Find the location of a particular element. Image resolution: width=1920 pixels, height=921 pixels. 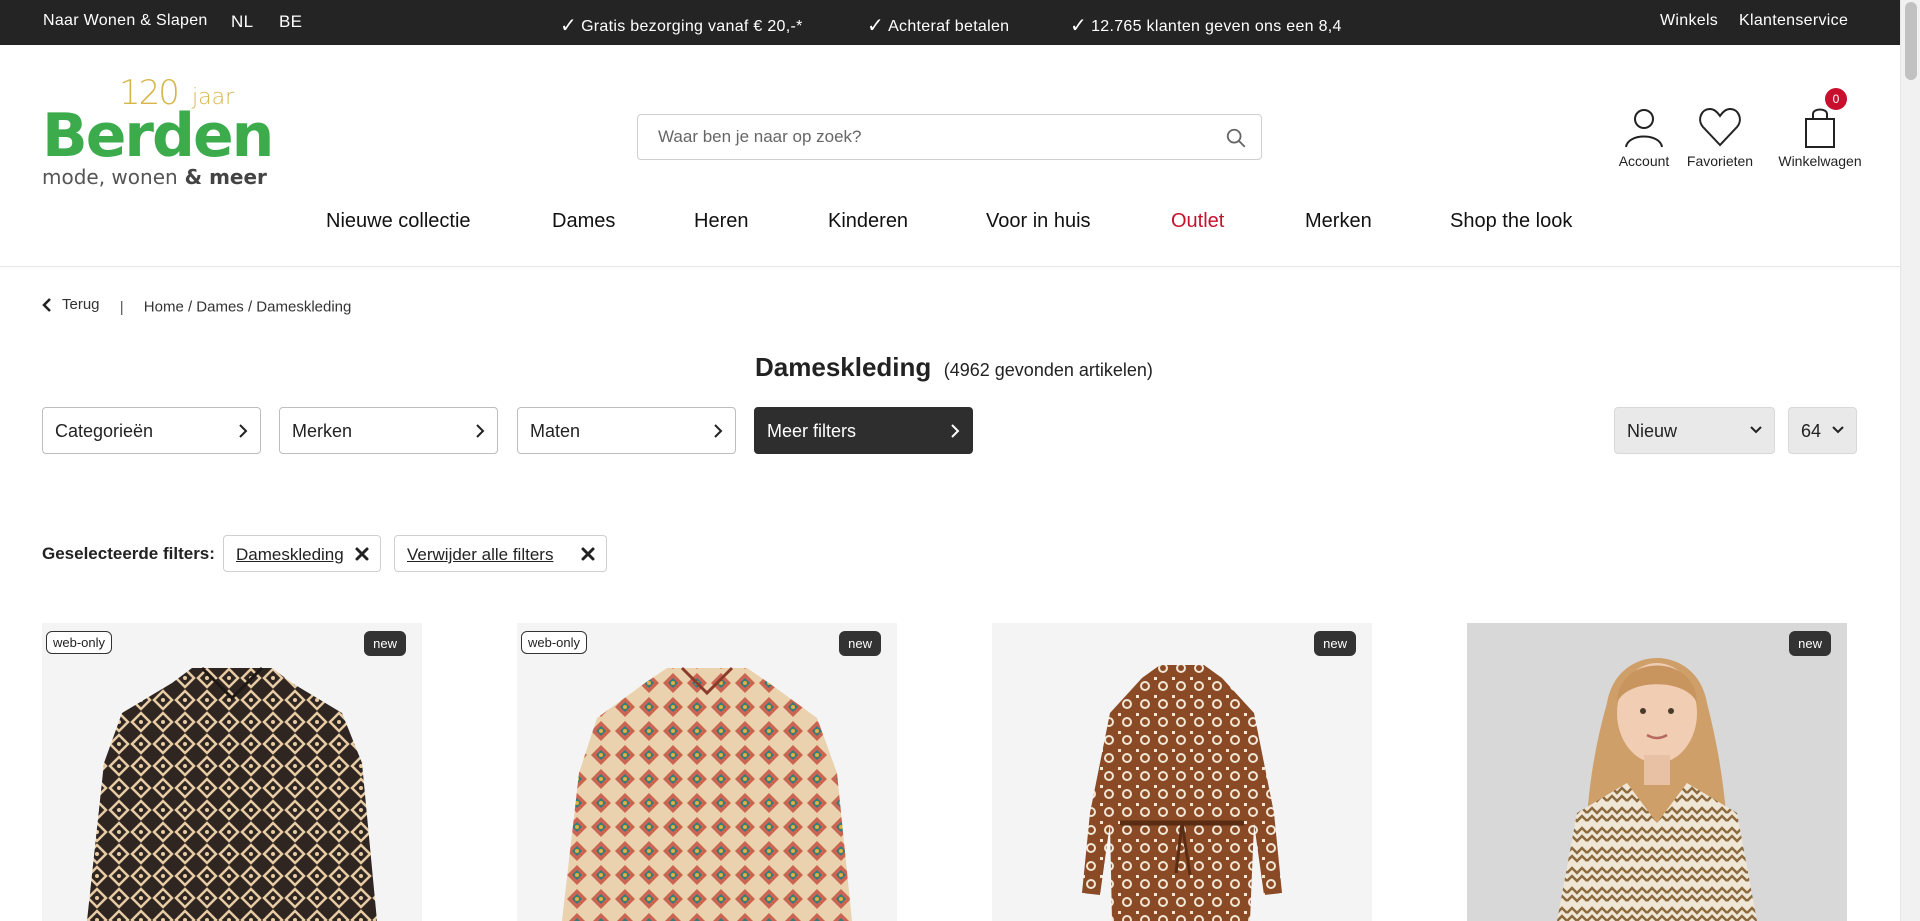

logo-tagline: mode, wonen & meer is located at coordinates (154, 177).